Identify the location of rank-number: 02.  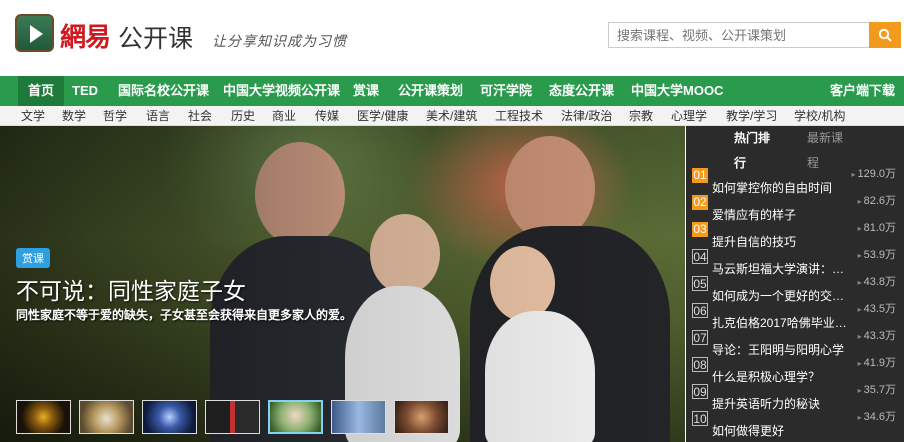
(700, 202).